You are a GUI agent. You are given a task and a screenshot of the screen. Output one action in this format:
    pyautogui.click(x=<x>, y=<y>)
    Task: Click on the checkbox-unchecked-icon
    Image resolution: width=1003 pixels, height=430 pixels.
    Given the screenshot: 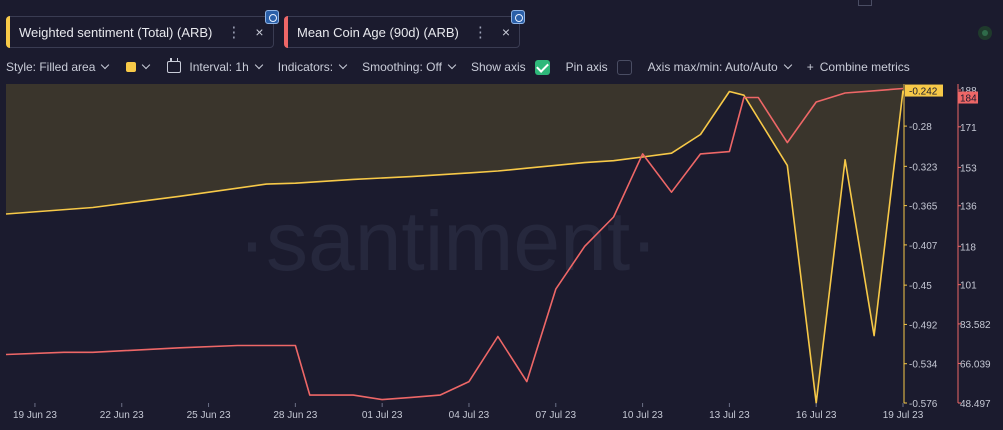 What is the action you would take?
    pyautogui.click(x=624, y=67)
    